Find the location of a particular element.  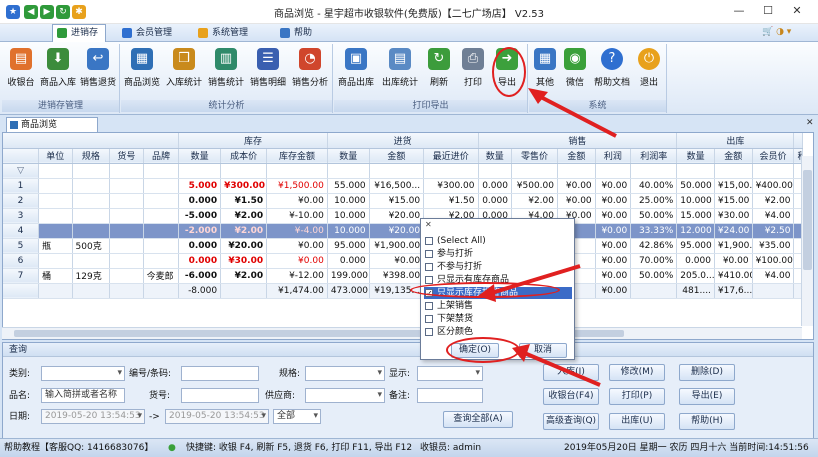

cashier-button: ▤ 收银台 is located at coordinates (21, 70).